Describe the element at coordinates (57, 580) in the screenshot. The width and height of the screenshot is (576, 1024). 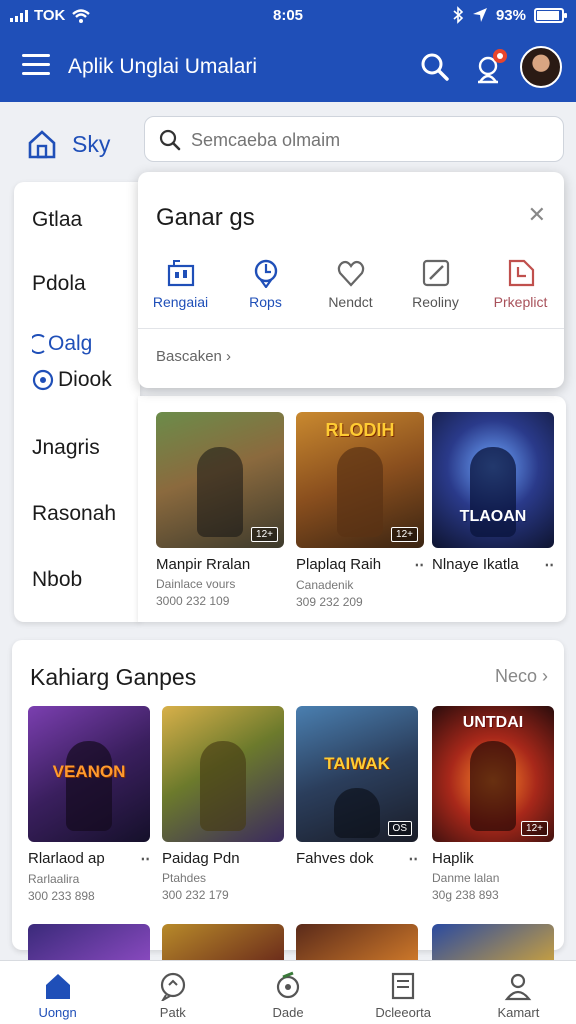
I see `side-item-nbob: Nbob` at that location.